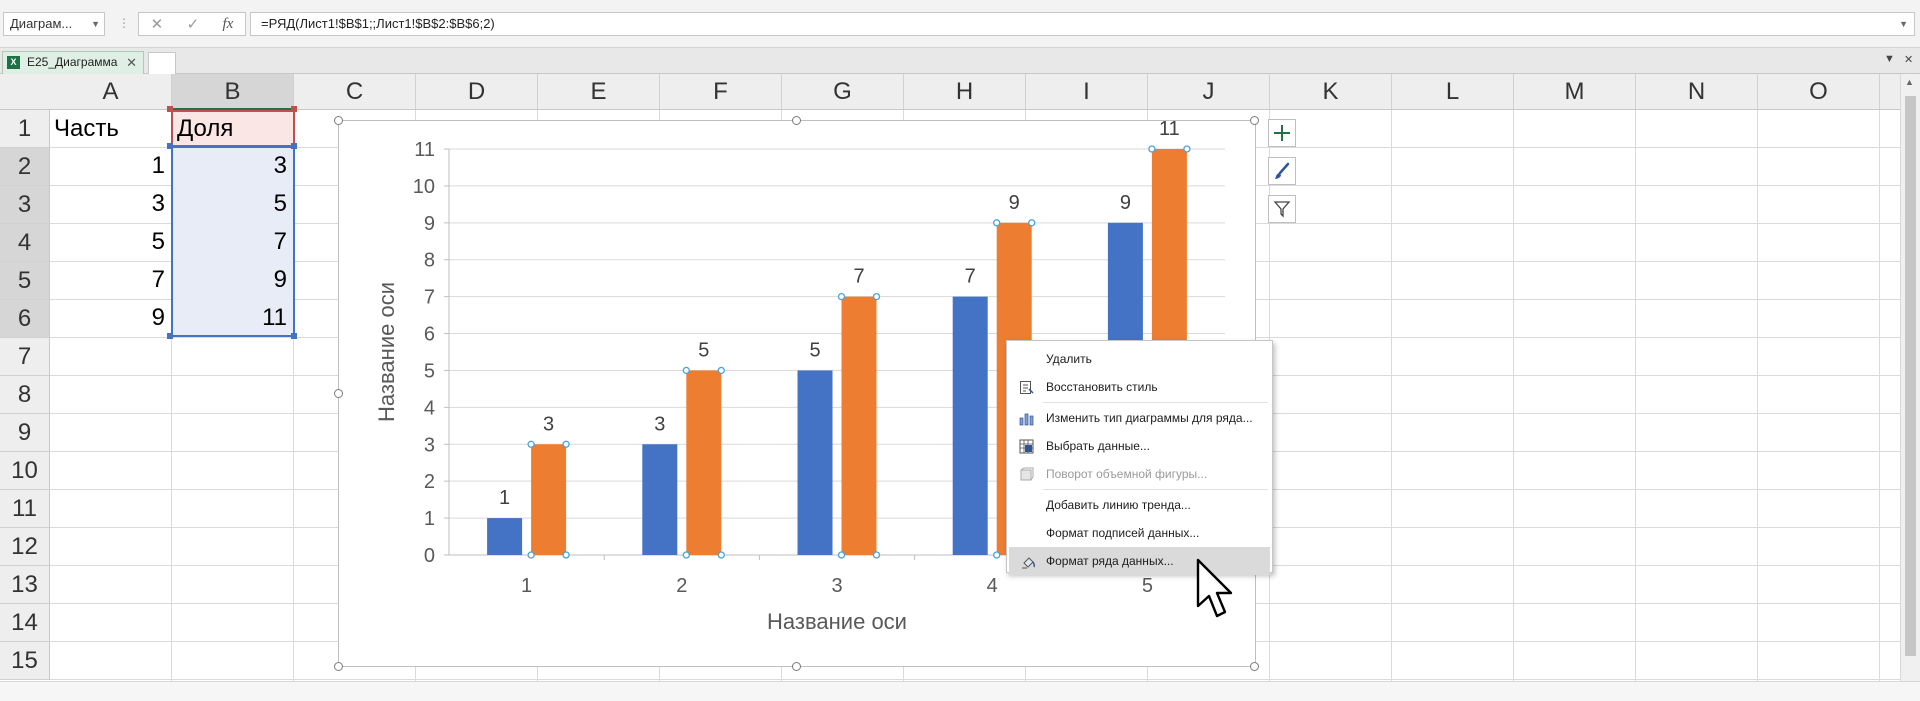 The width and height of the screenshot is (1920, 701). What do you see at coordinates (965, 92) in the screenshot?
I see `column-header-h: H` at bounding box center [965, 92].